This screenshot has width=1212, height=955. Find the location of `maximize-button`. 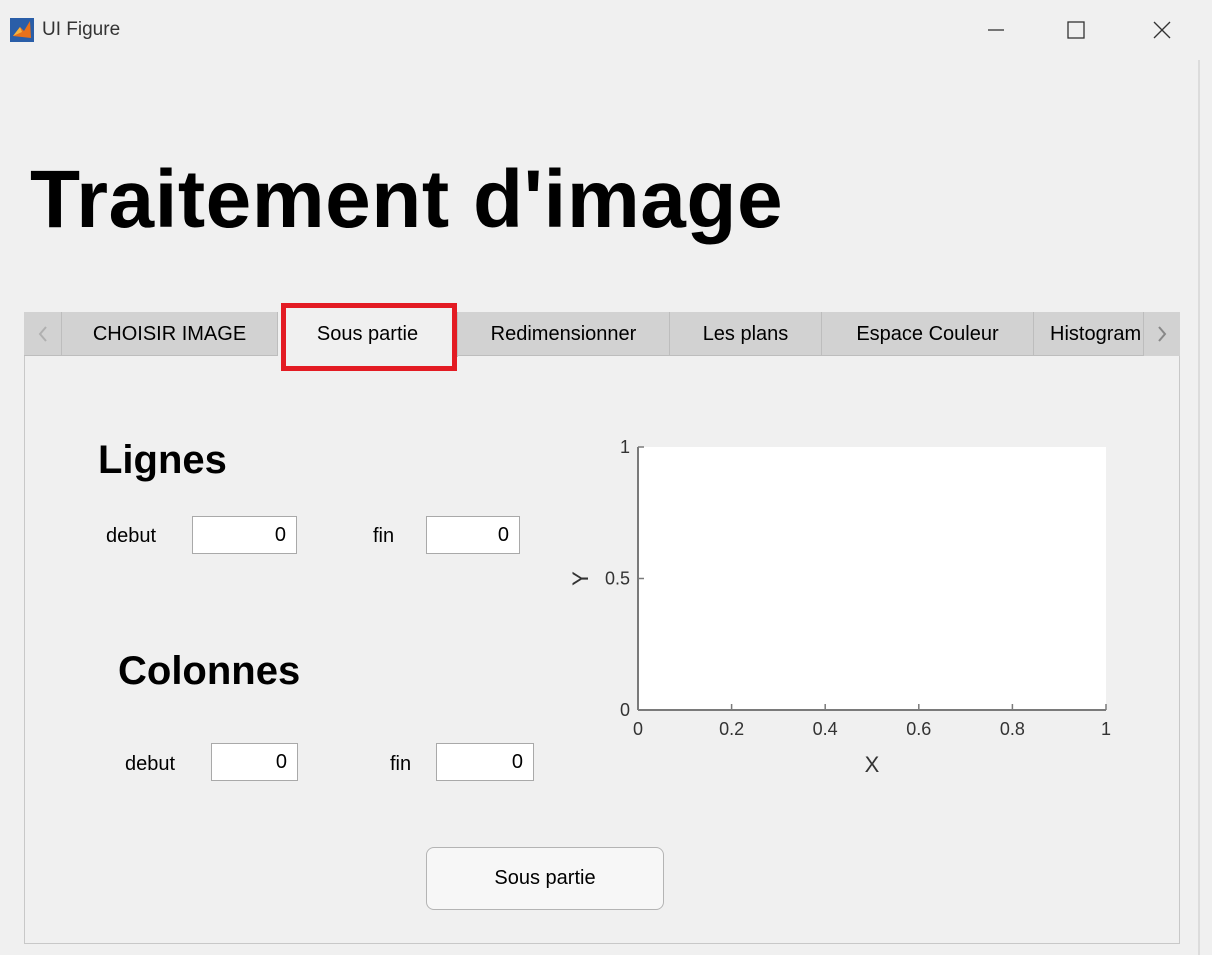

maximize-button is located at coordinates (1076, 30).